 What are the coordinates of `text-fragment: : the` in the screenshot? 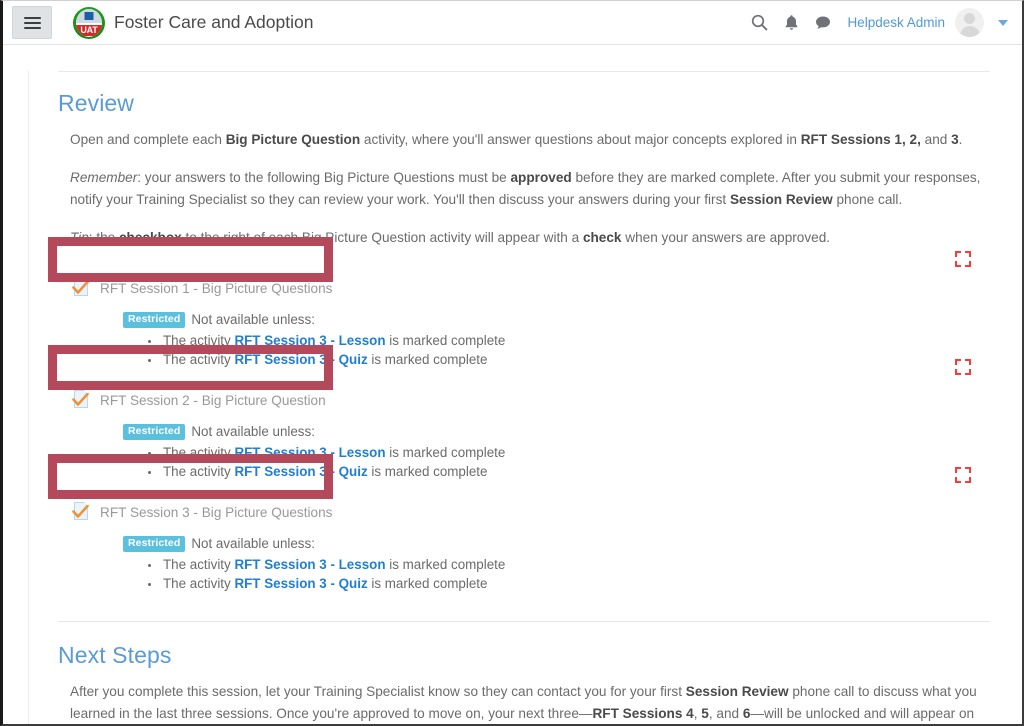 It's located at (103, 237).